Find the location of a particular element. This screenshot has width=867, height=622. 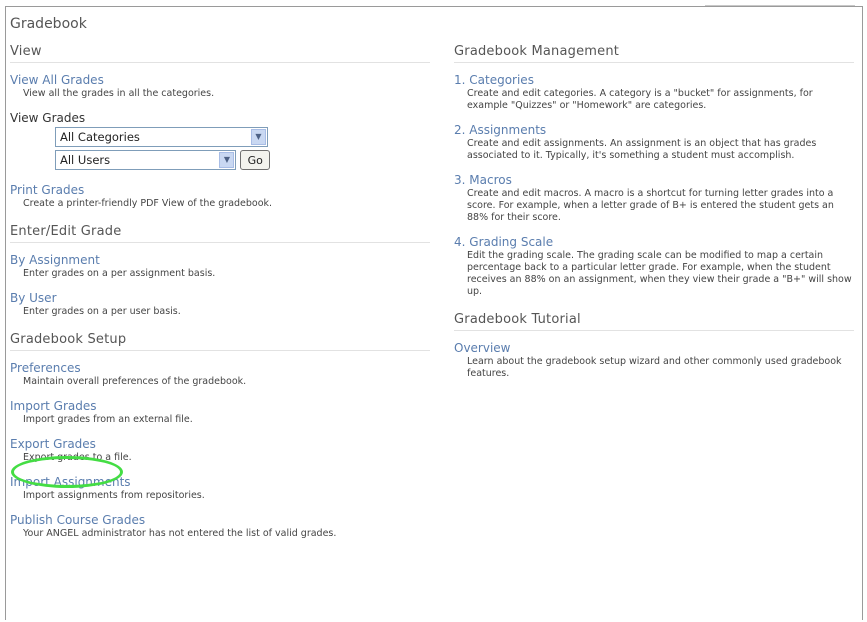

gradebook-management-heading: Gradebook Management is located at coordinates (654, 53).